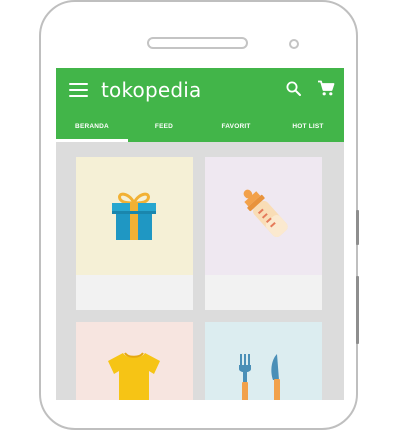 The width and height of the screenshot is (400, 430). I want to click on app-bar: tokopedia BERANDA FEED FAVORIT HOT LIST, so click(200, 105).